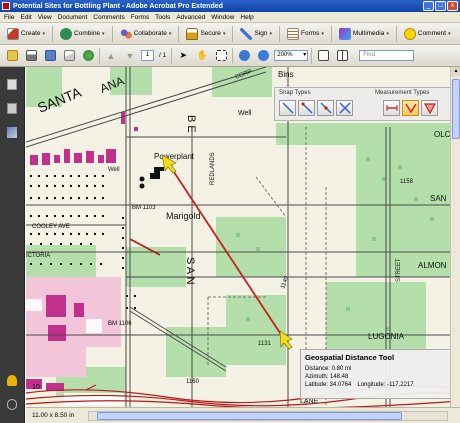 The image size is (460, 423). I want to click on email-button, so click(69, 56).